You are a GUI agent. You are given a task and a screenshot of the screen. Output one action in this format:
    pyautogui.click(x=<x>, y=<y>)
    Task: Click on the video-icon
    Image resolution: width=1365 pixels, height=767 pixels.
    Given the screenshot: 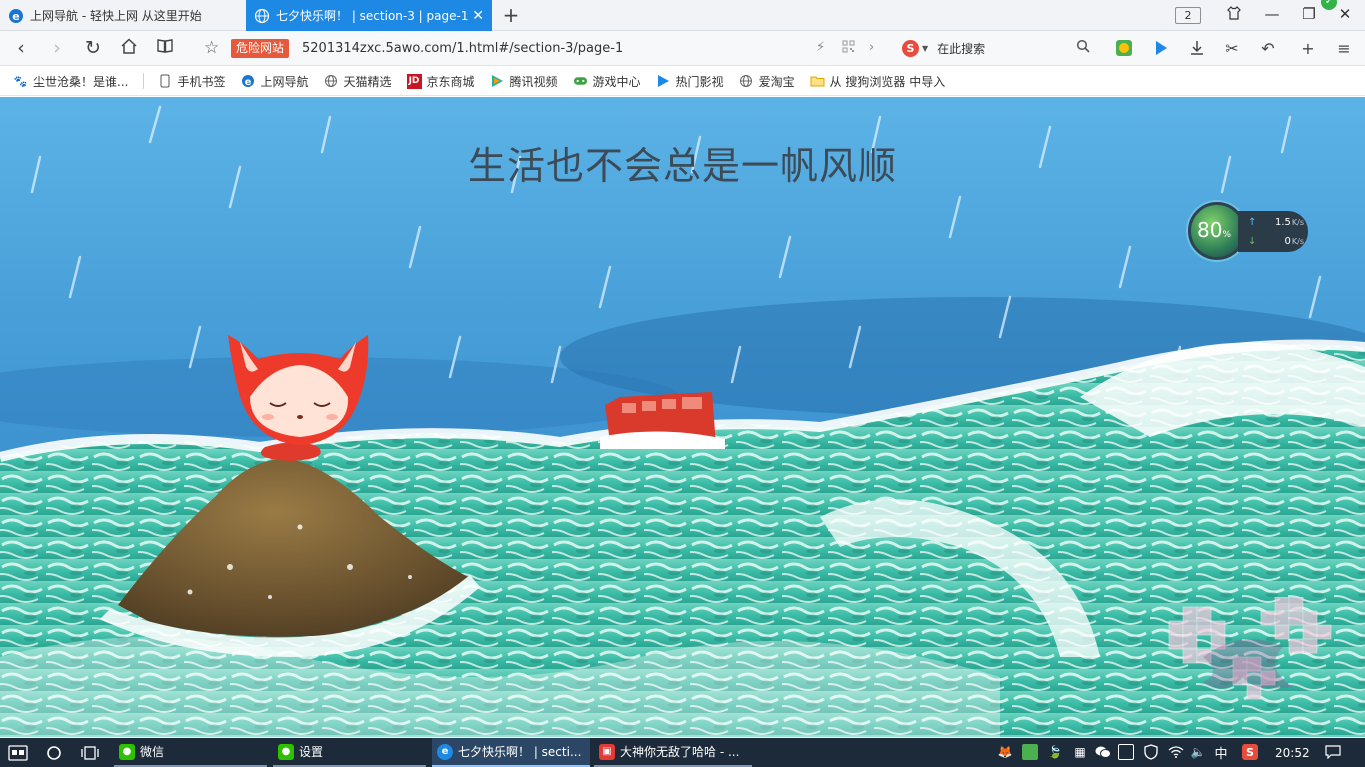 What is the action you would take?
    pyautogui.click(x=497, y=81)
    